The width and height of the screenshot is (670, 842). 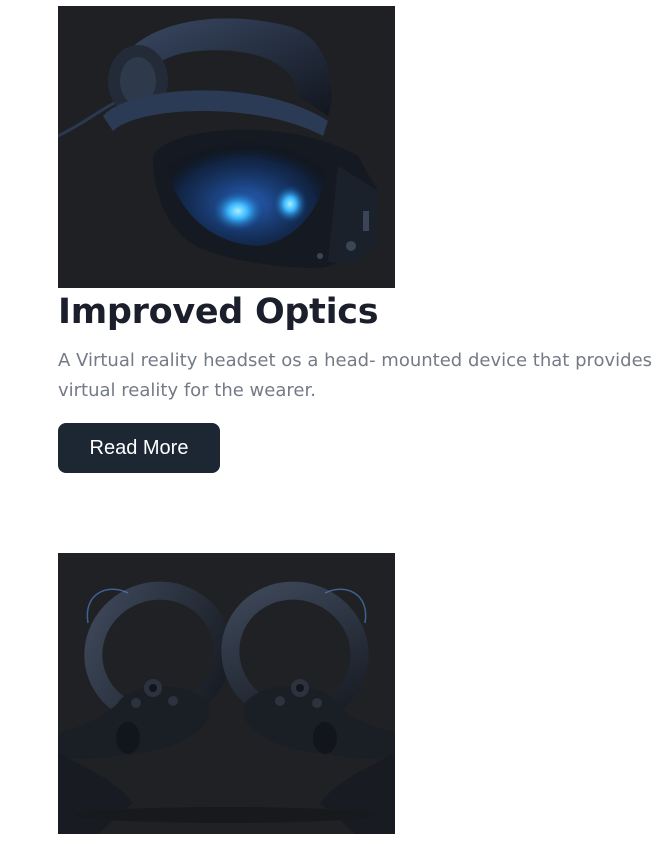 What do you see at coordinates (218, 312) in the screenshot?
I see `card-title: Improved Optics` at bounding box center [218, 312].